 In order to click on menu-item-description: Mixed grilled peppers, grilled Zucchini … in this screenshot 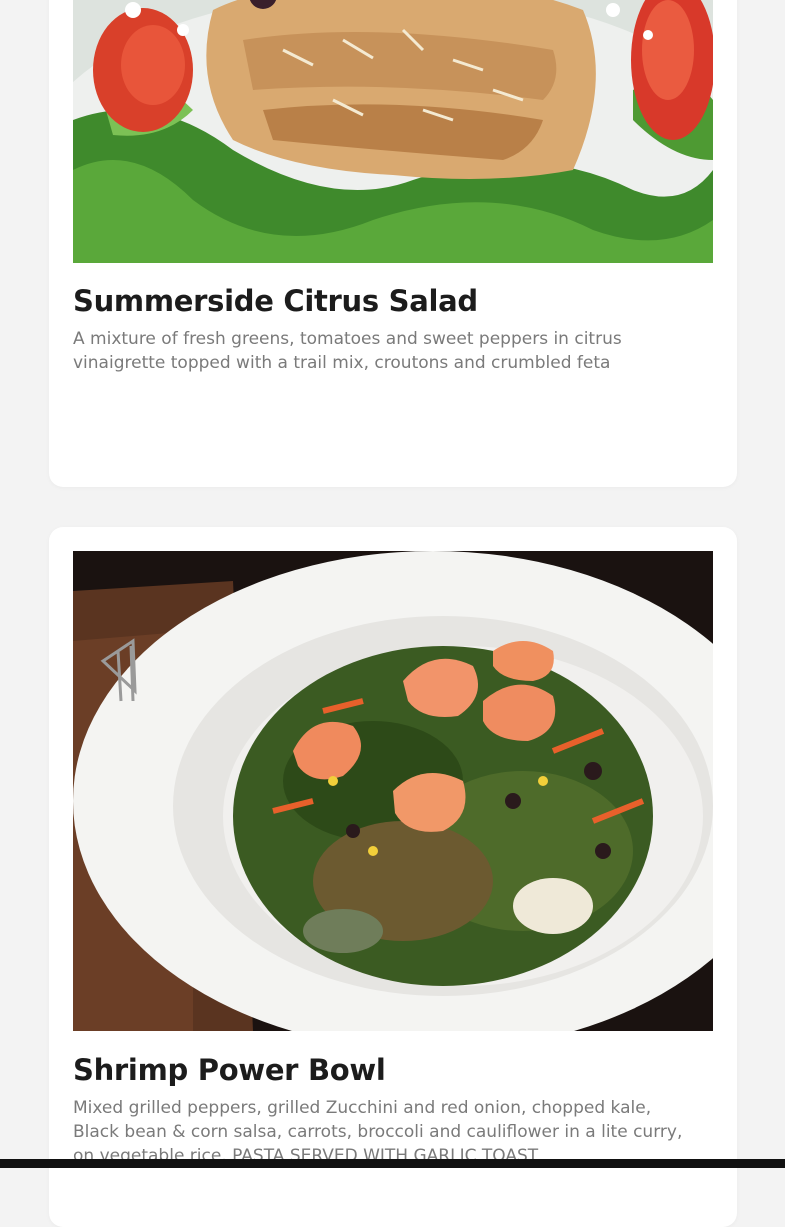, I will do `click(378, 1132)`.